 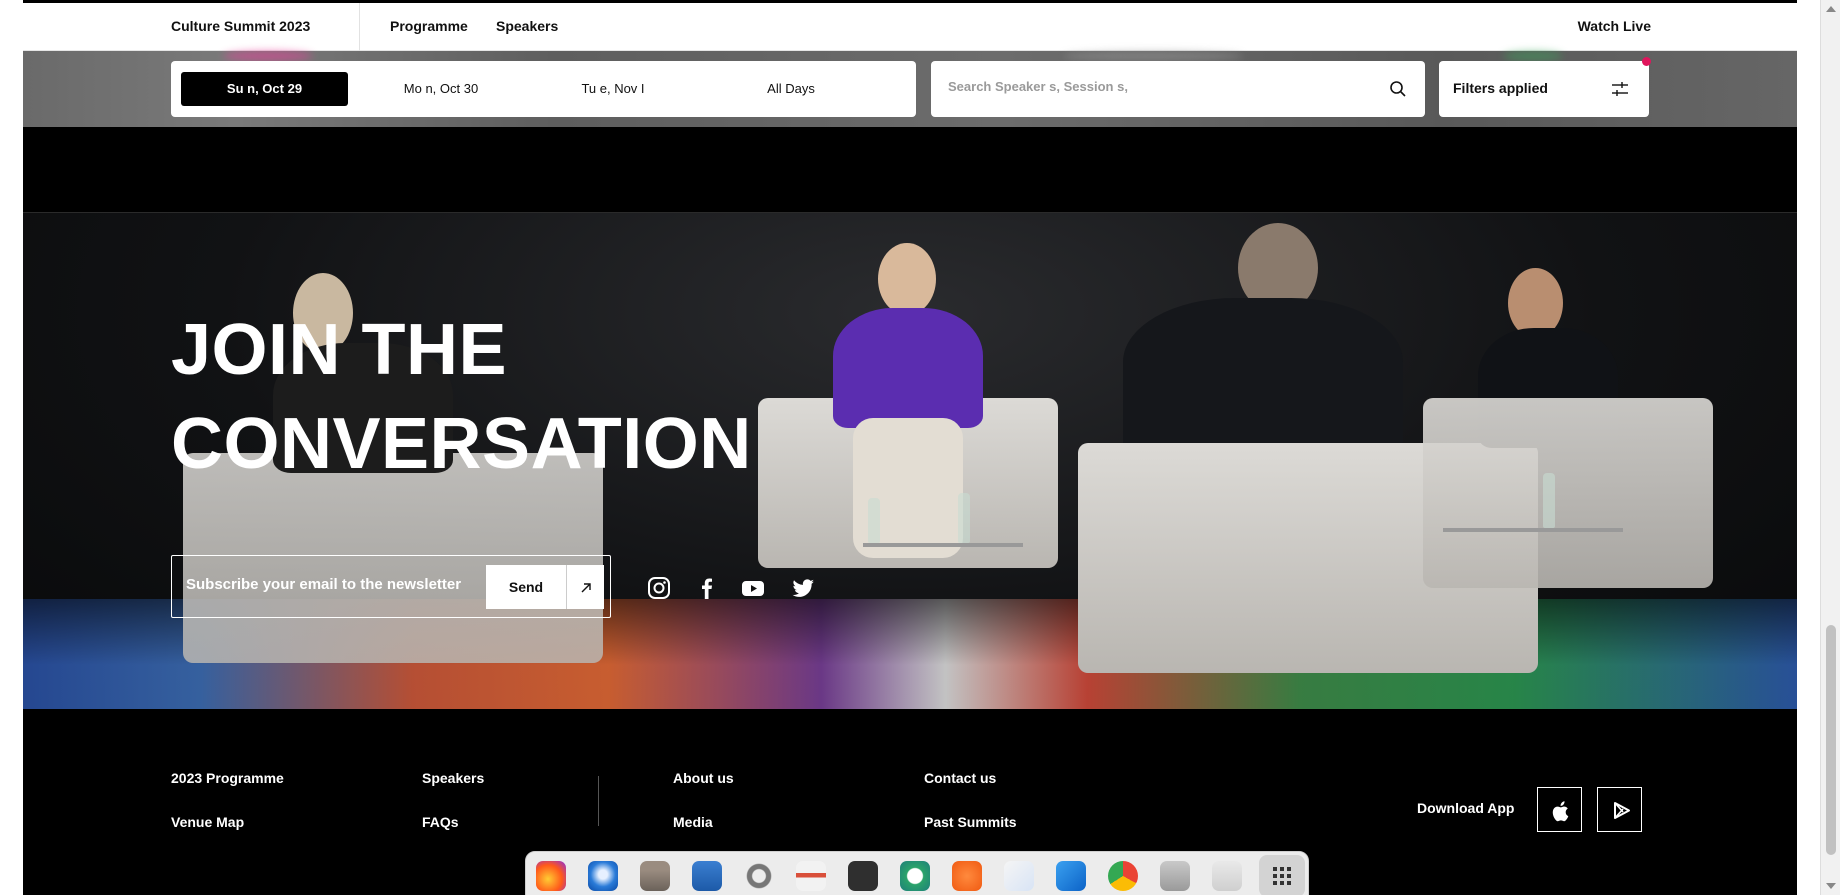 I want to click on footer-programme-link: 2023 Programme, so click(x=227, y=778).